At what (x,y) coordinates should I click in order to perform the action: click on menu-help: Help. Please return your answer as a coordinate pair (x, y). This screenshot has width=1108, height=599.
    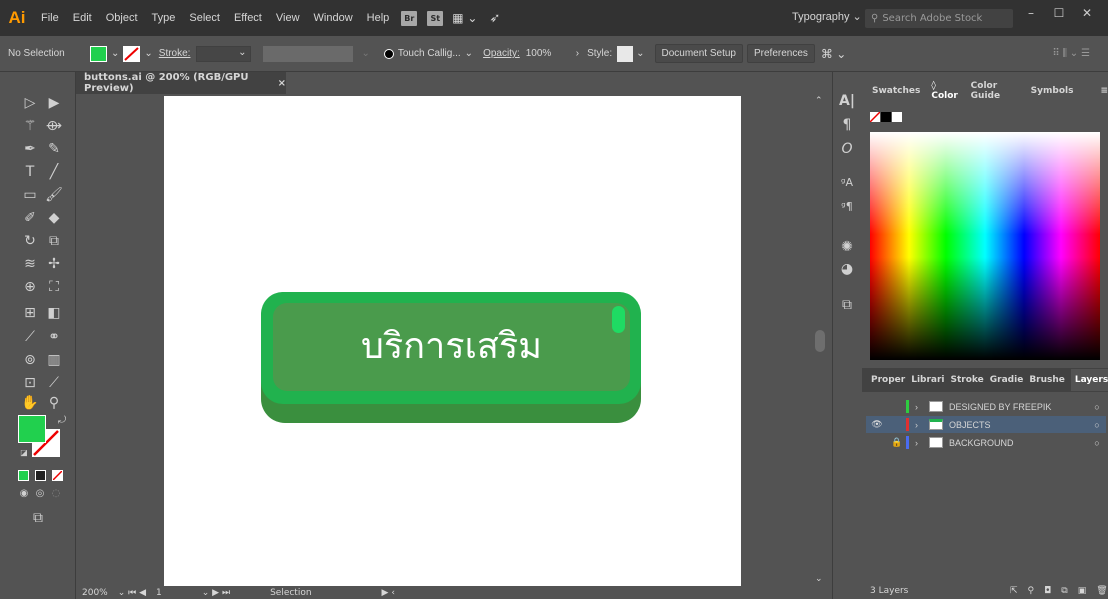
    Looking at the image, I should click on (378, 18).